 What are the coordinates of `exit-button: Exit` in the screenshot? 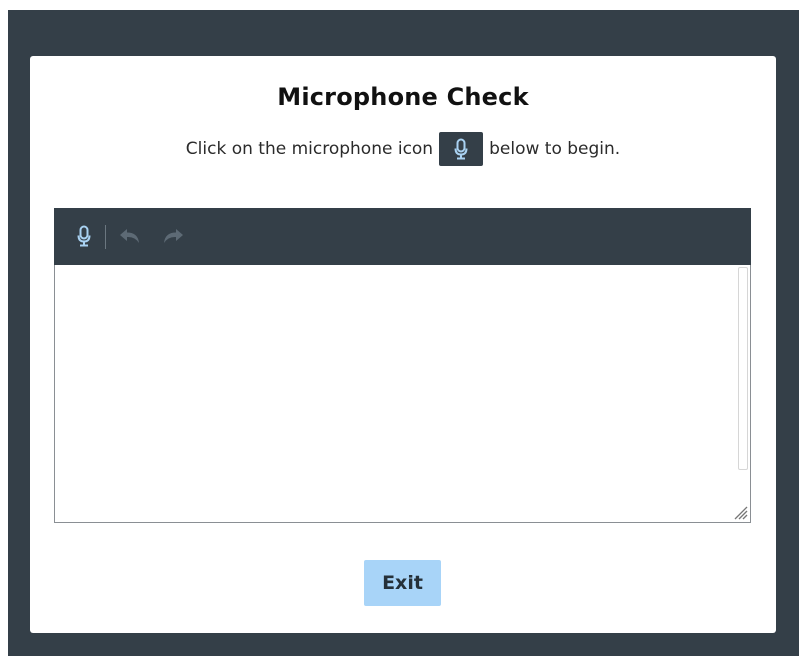 It's located at (402, 583).